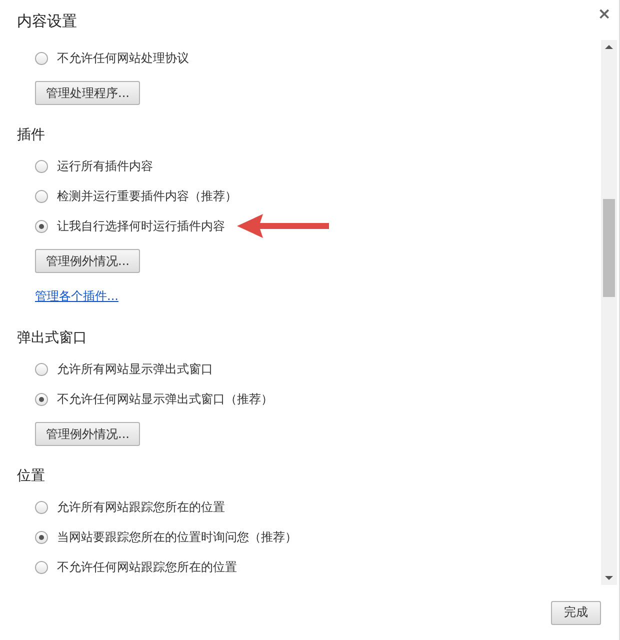  What do you see at coordinates (609, 312) in the screenshot?
I see `scrollbar` at bounding box center [609, 312].